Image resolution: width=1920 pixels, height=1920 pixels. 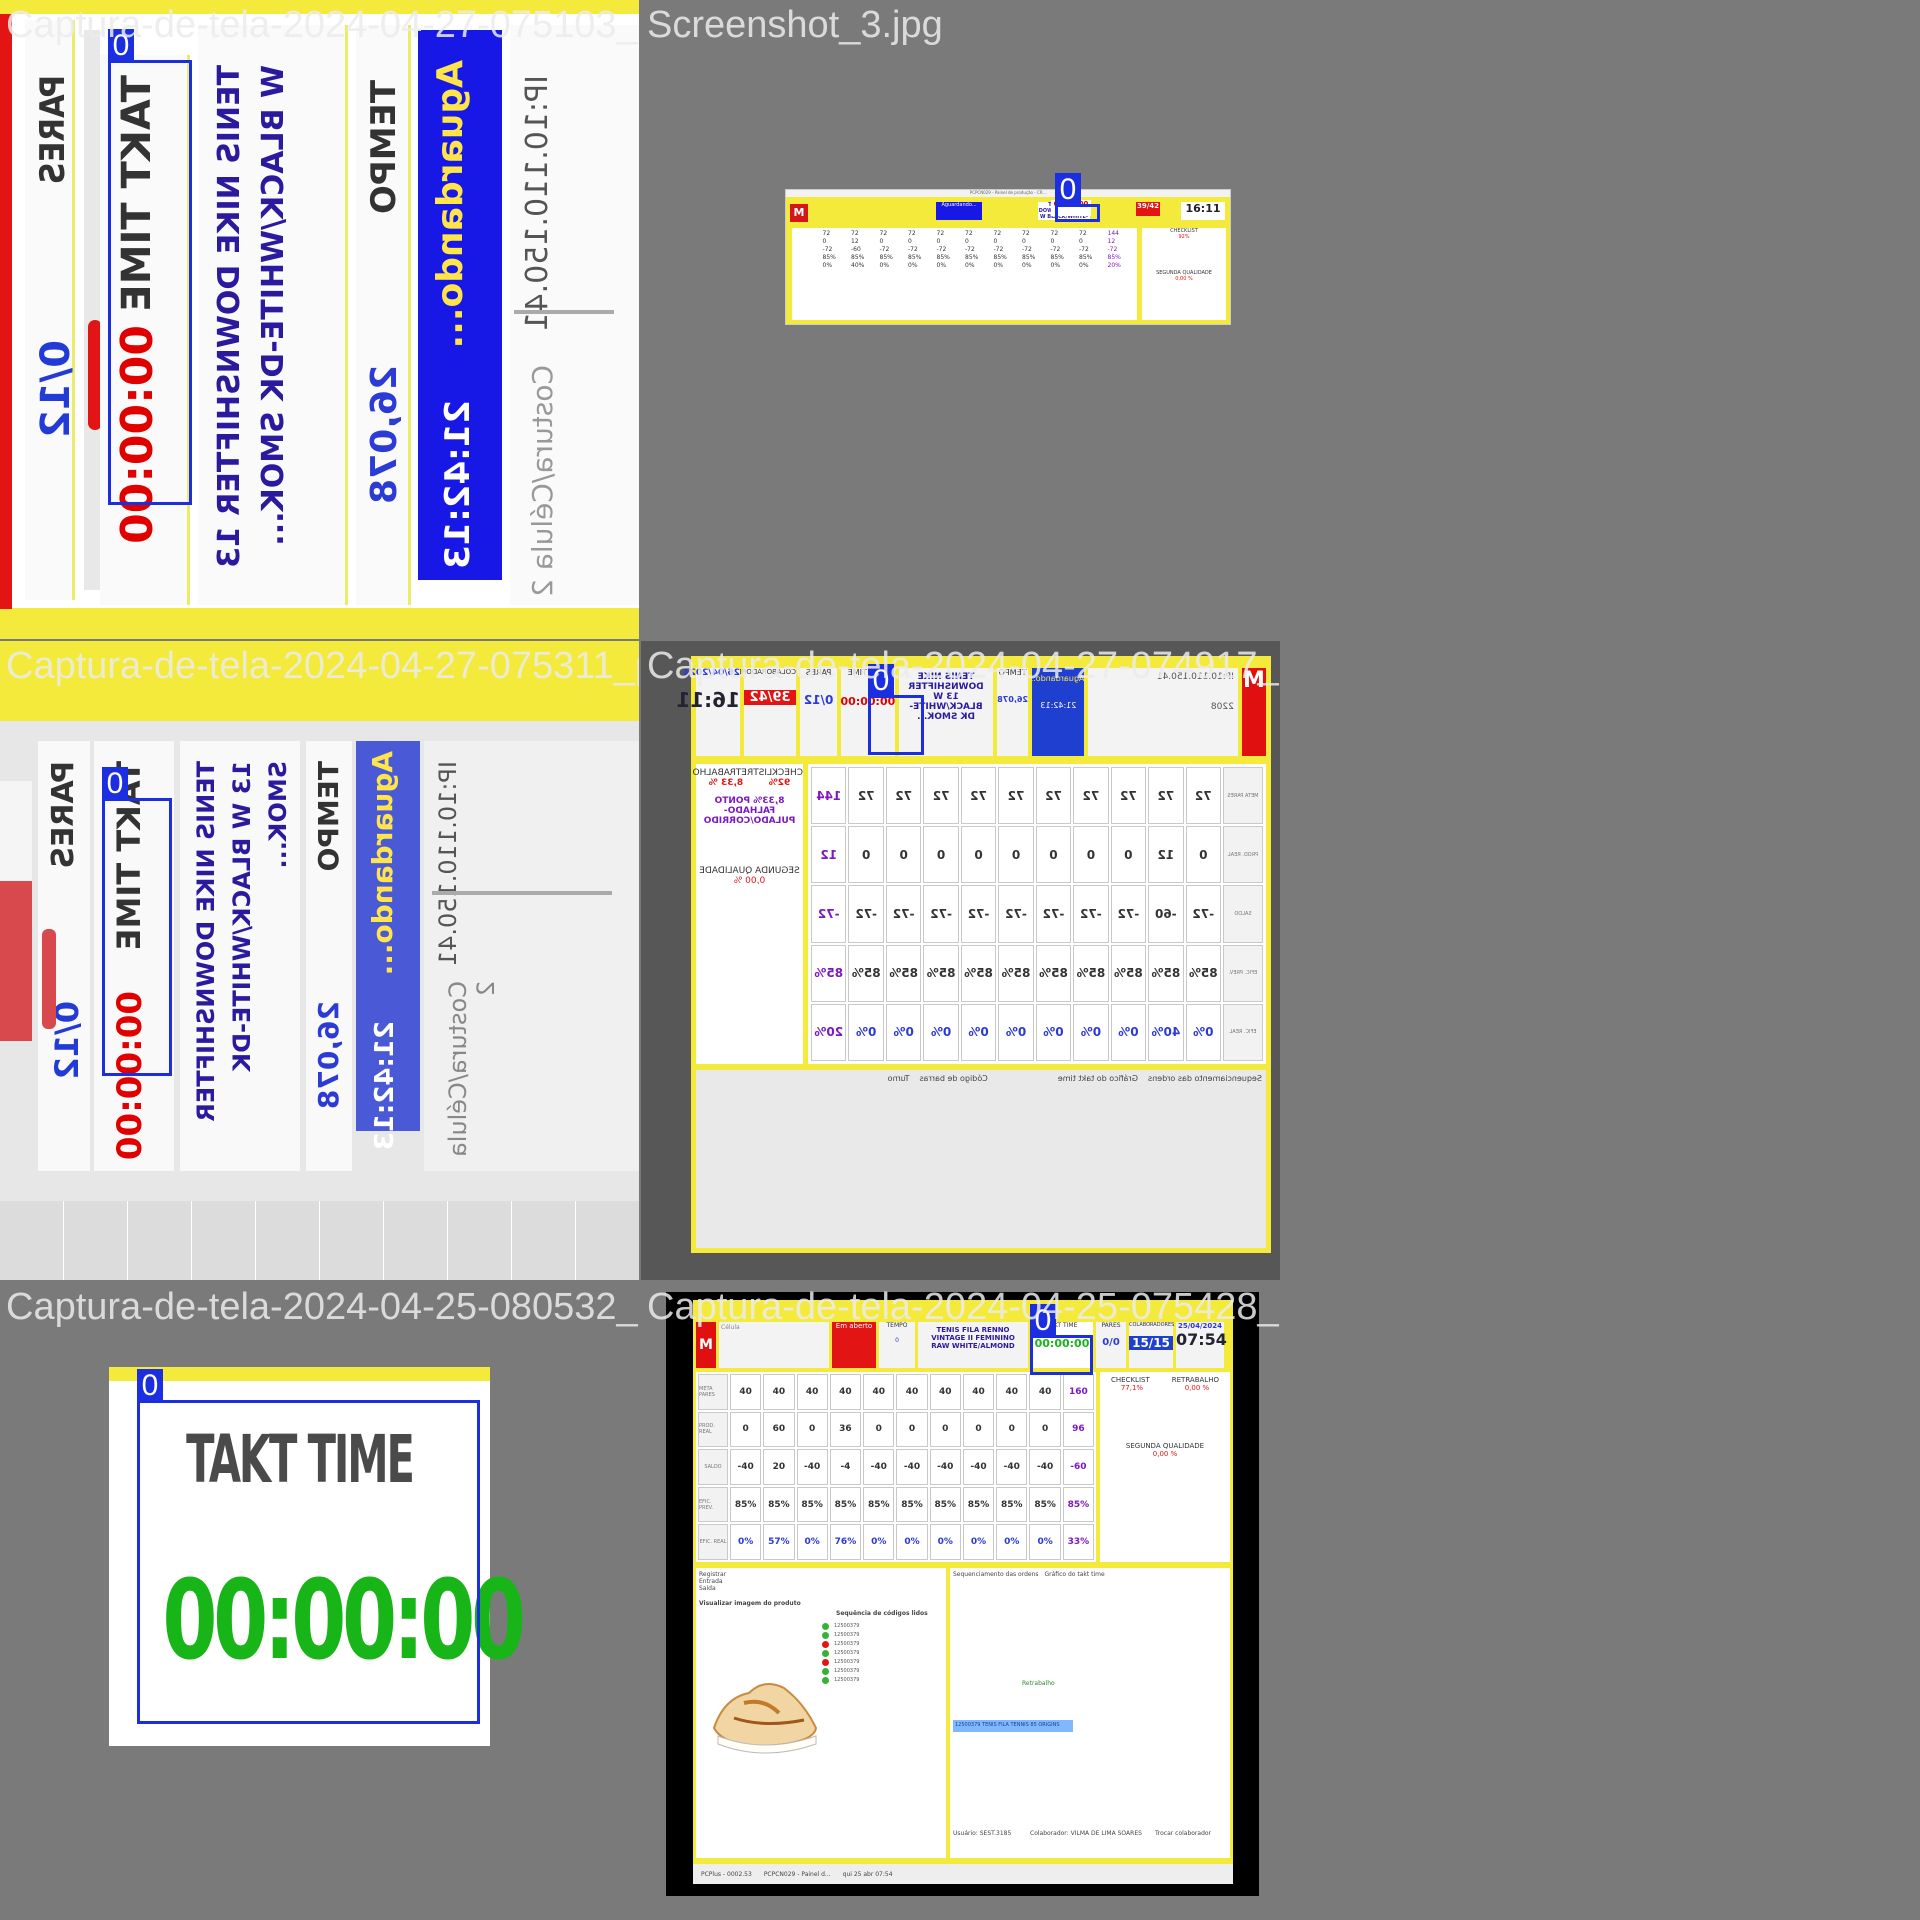 What do you see at coordinates (1243, 914) in the screenshot?
I see `row-label: SALDO` at bounding box center [1243, 914].